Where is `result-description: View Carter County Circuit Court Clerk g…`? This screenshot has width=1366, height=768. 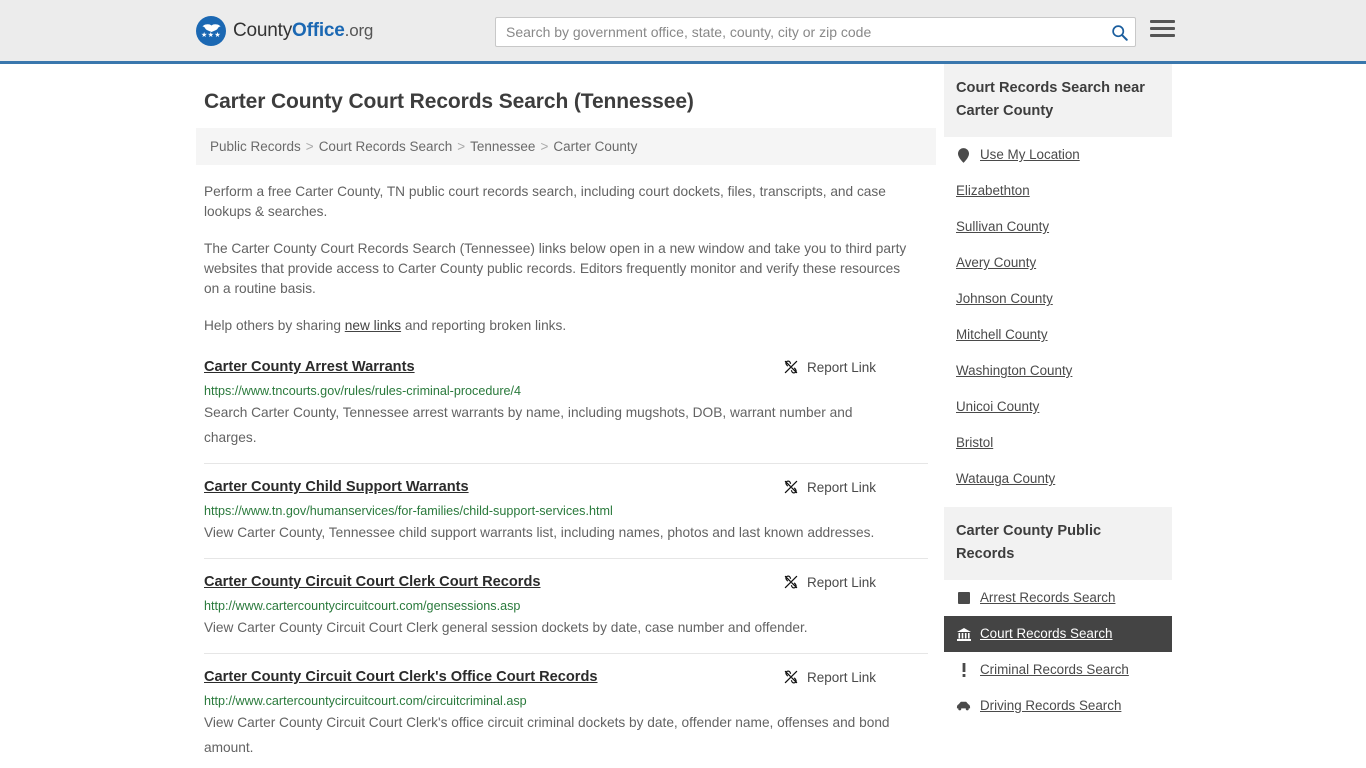
result-description: View Carter County Circuit Court Clerk g… is located at coordinates (506, 627).